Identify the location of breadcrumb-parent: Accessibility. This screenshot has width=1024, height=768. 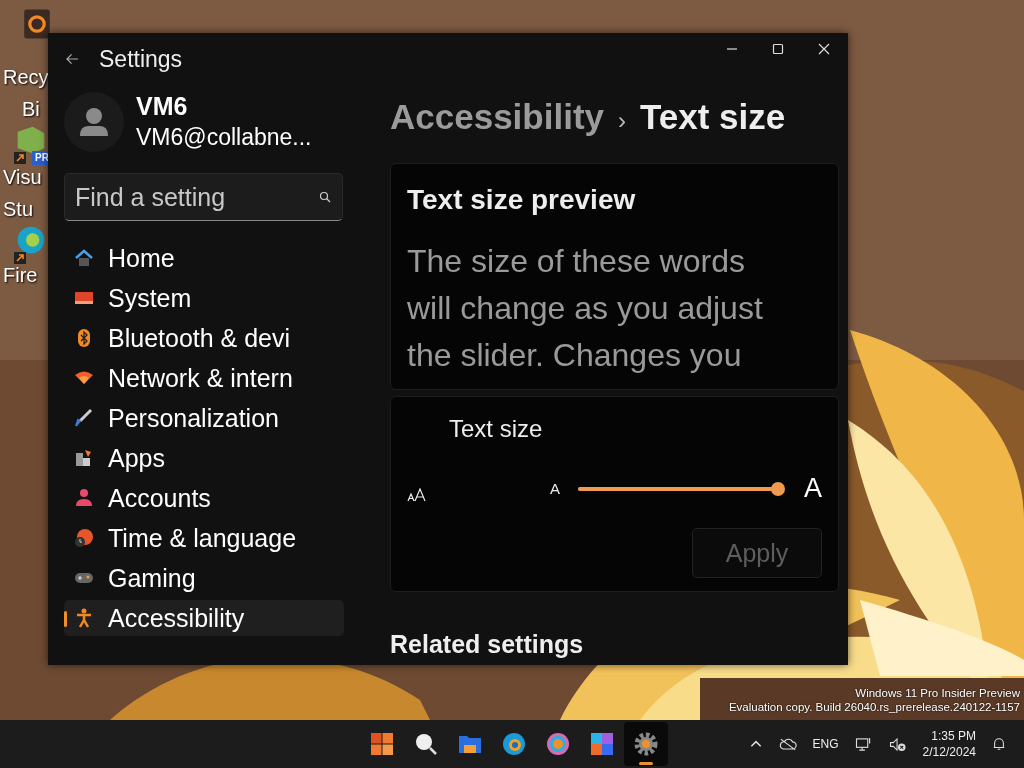
(497, 117).